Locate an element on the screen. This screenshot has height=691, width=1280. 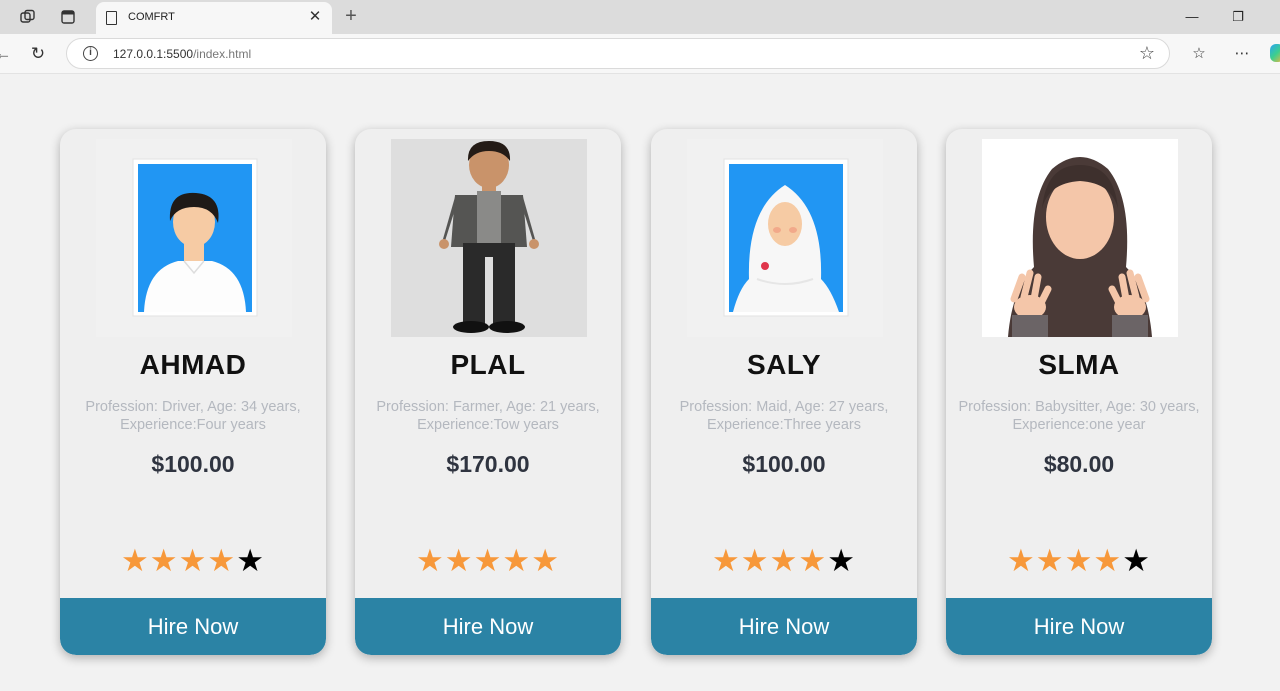
more-icon: ⋯ is located at coordinates (1242, 54).